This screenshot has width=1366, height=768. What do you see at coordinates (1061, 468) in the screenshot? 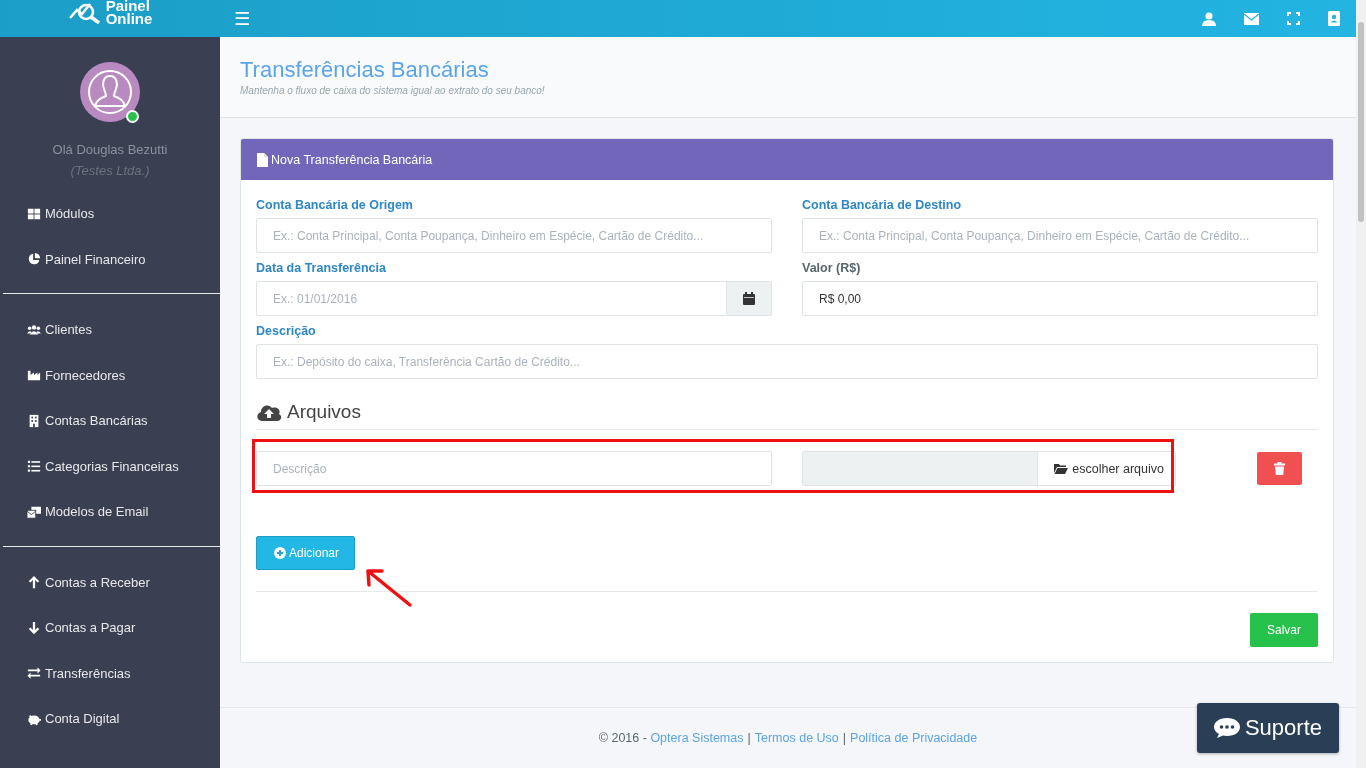
I see `folder-icon` at bounding box center [1061, 468].